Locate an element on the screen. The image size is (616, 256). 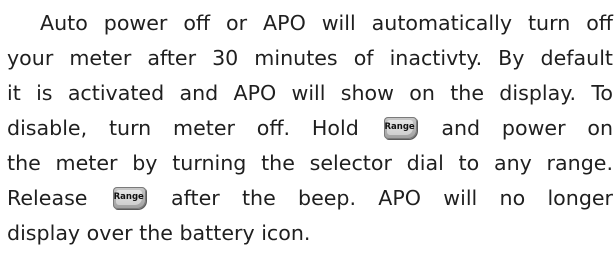
text-line-7: display over the battery icon. is located at coordinates (159, 233).